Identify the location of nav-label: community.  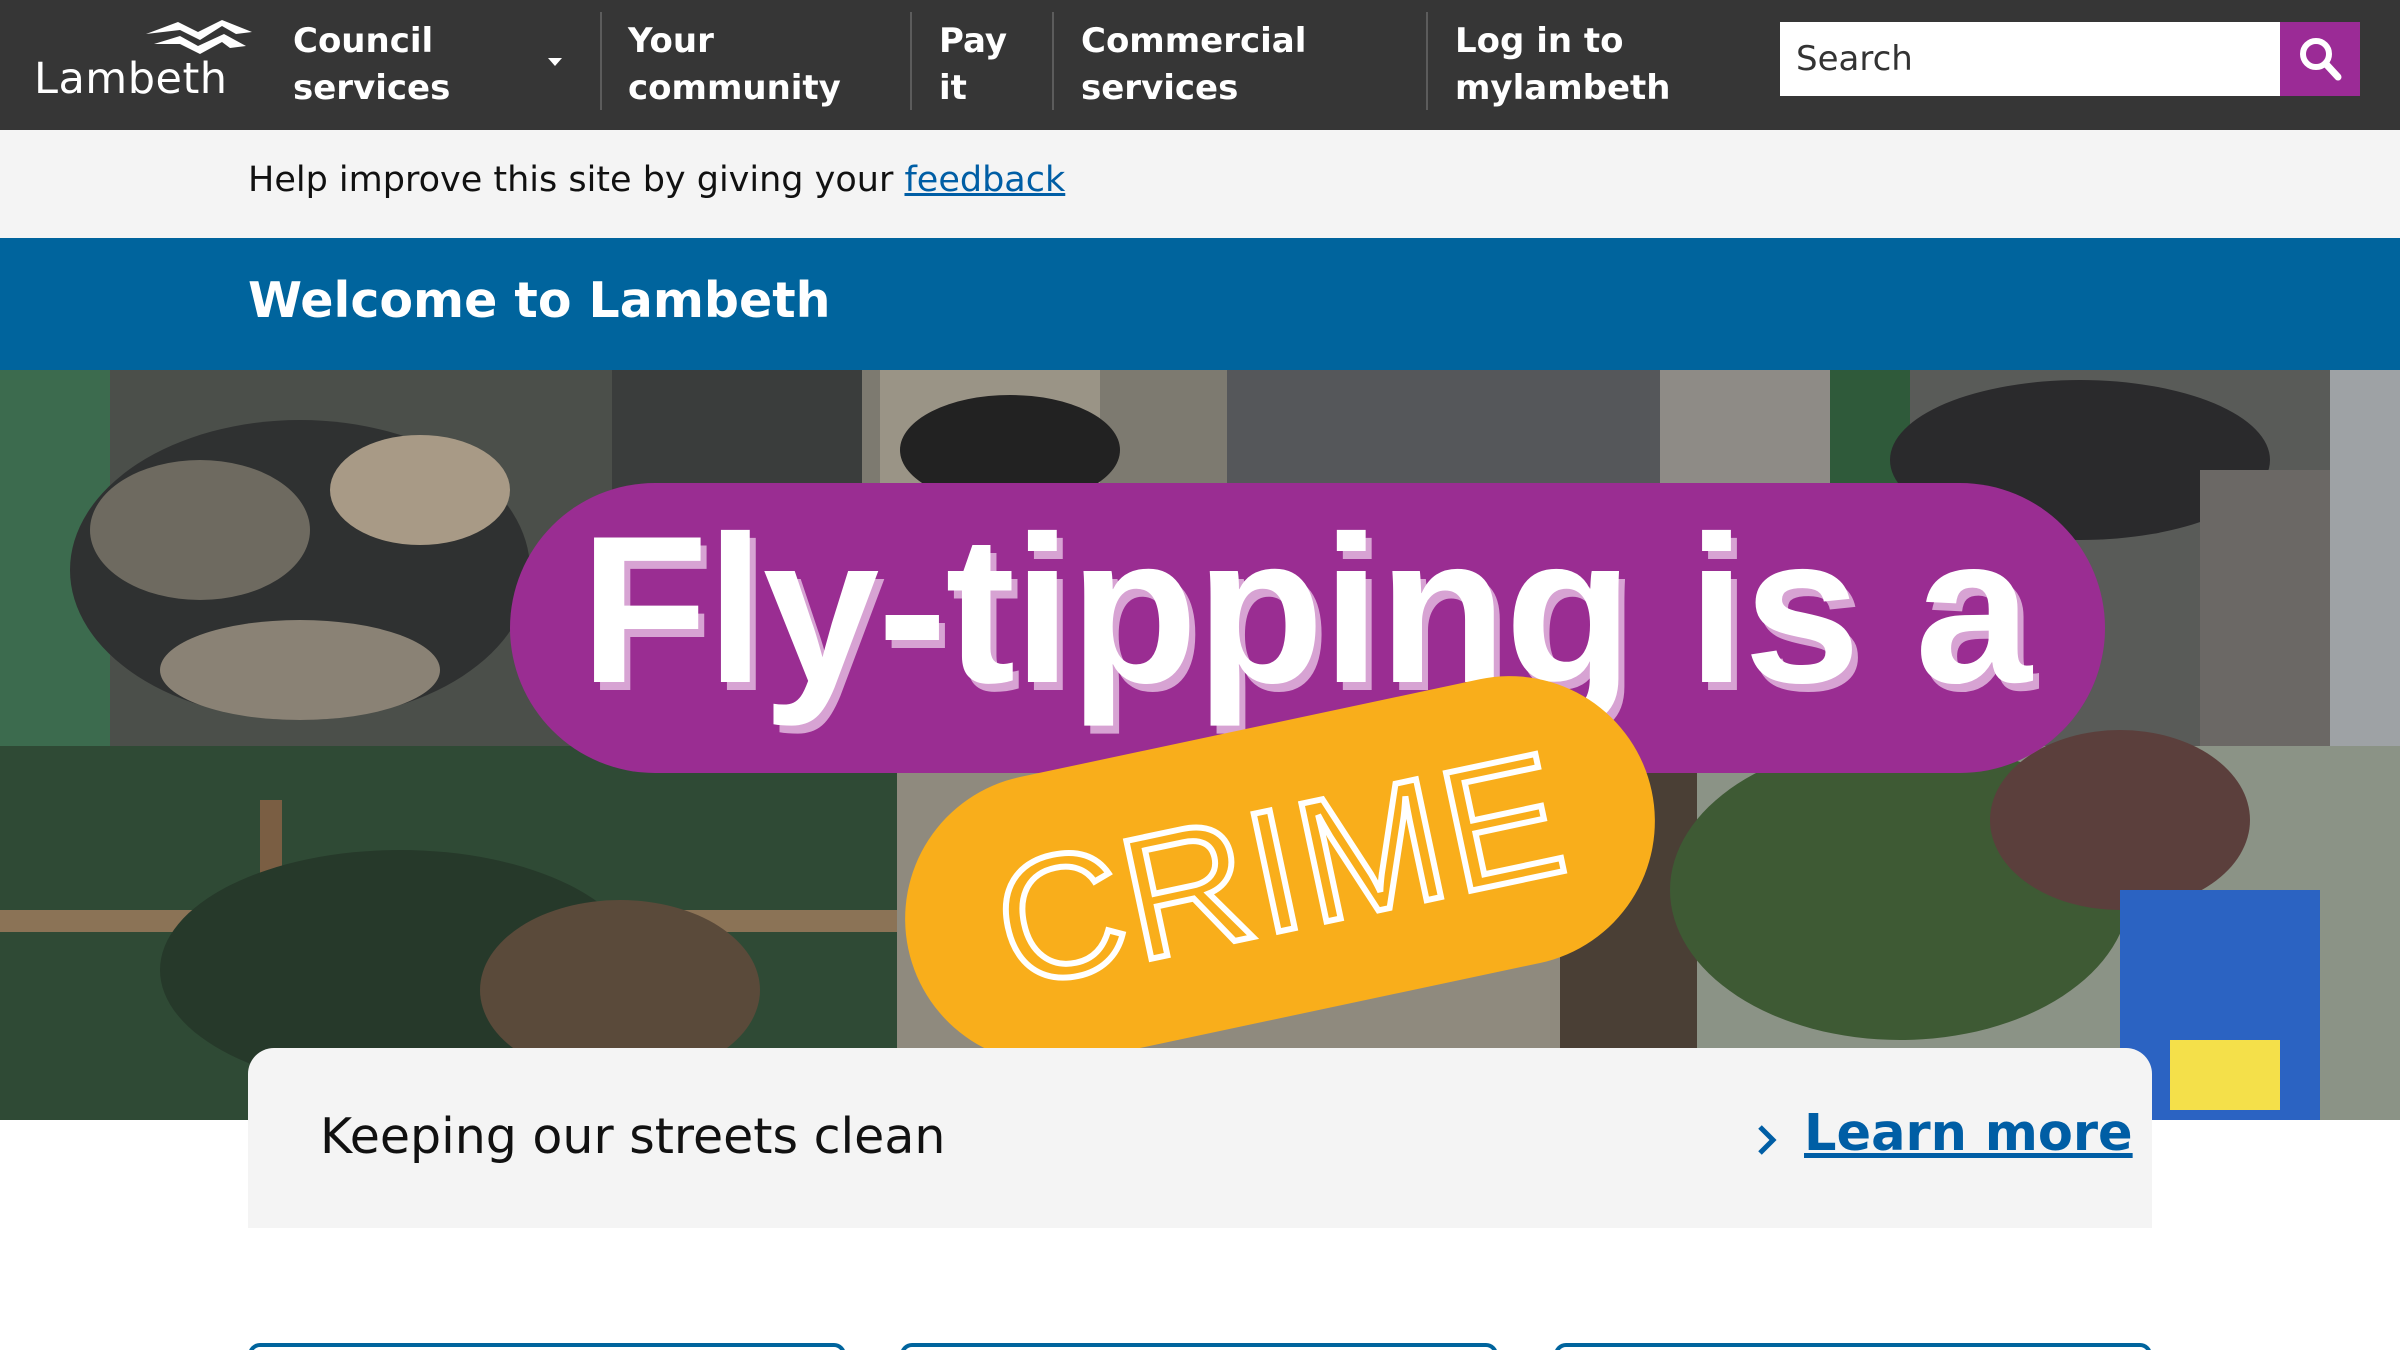
(734, 88).